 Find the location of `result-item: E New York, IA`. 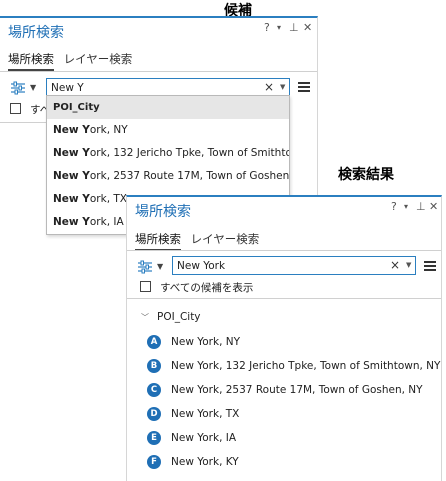

result-item: E New York, IA is located at coordinates (191, 439).